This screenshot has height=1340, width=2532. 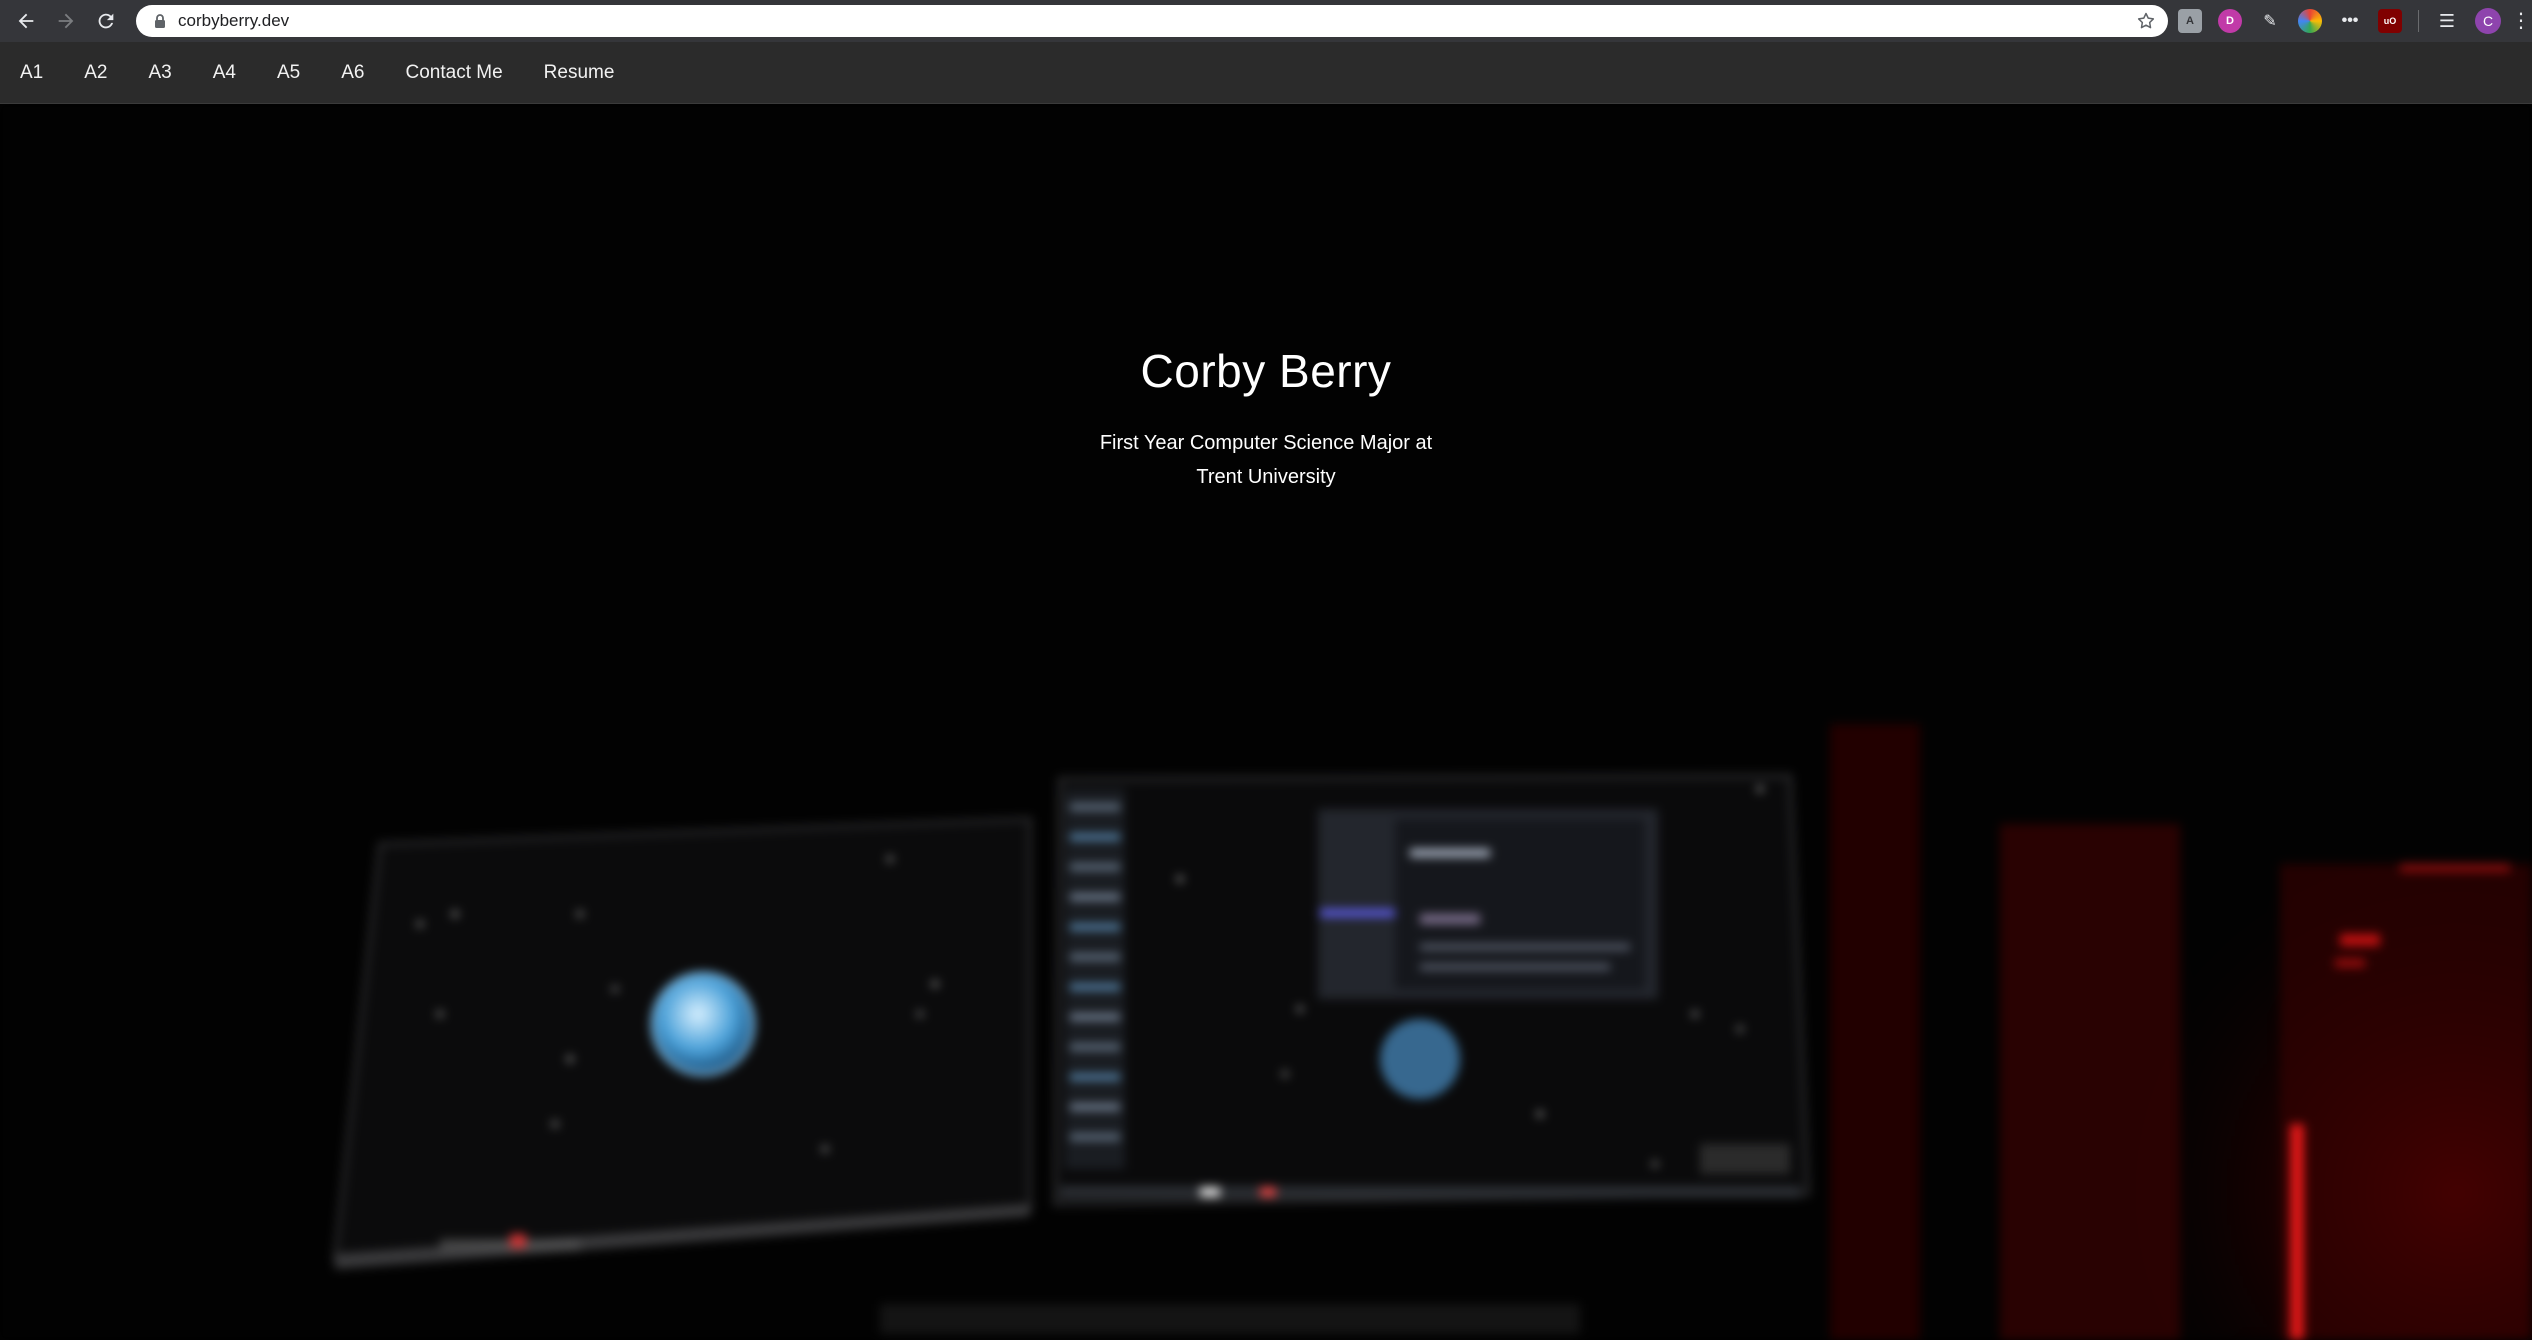 What do you see at coordinates (2270, 21) in the screenshot?
I see `pen-extension-icon: ✎` at bounding box center [2270, 21].